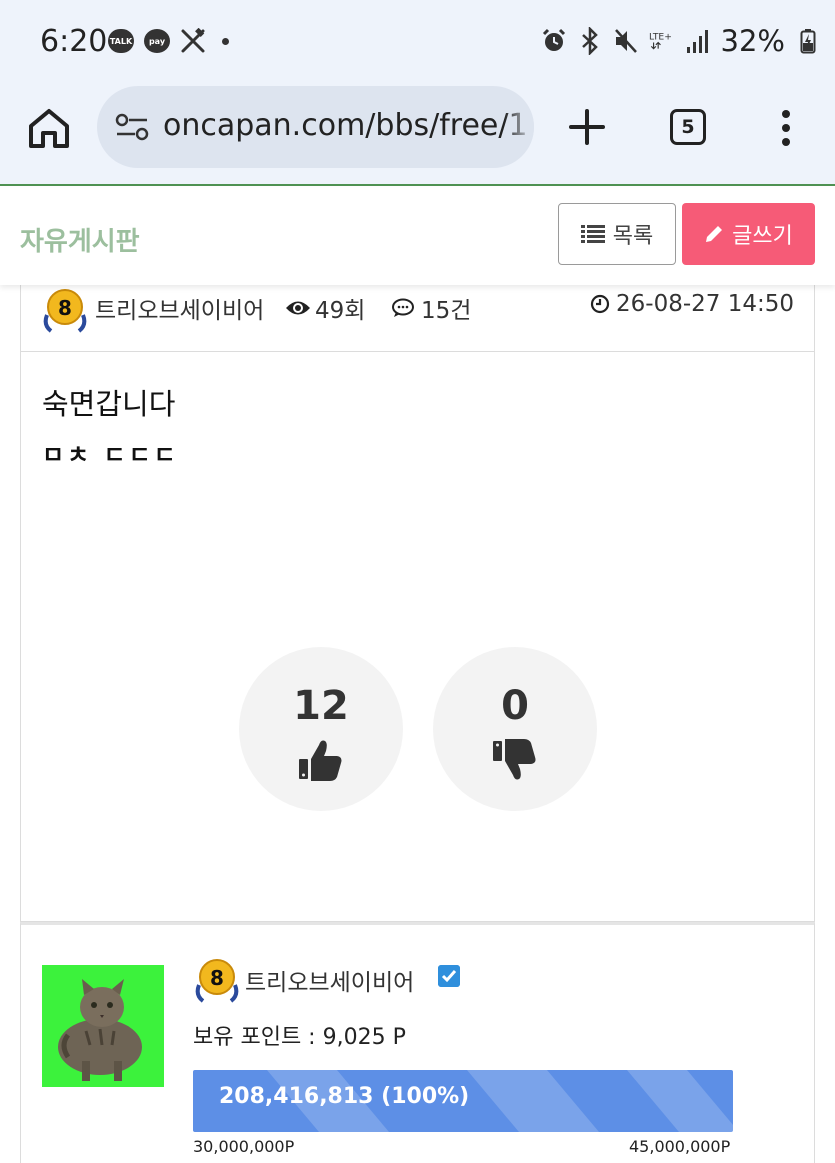 This screenshot has width=835, height=1163. I want to click on write-button-label: 글쓰기, so click(762, 236).